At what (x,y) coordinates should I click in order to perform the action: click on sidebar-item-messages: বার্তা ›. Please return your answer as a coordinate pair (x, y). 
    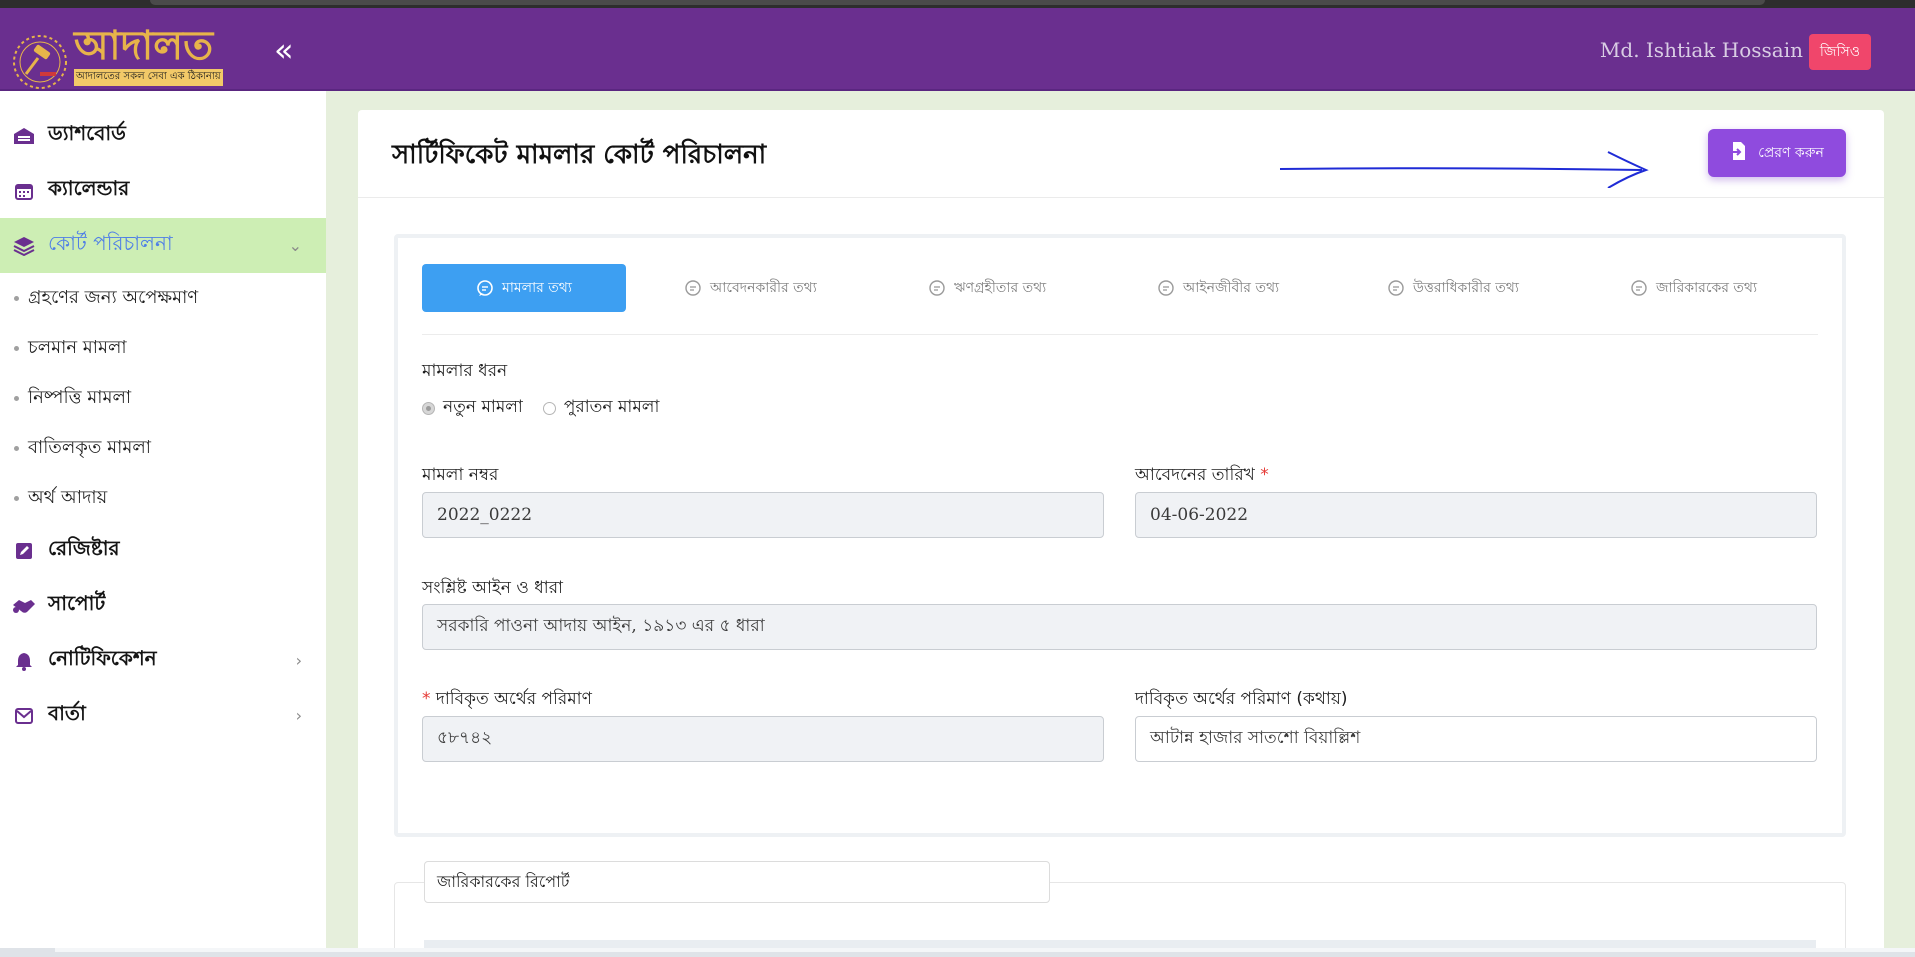
    Looking at the image, I should click on (163, 715).